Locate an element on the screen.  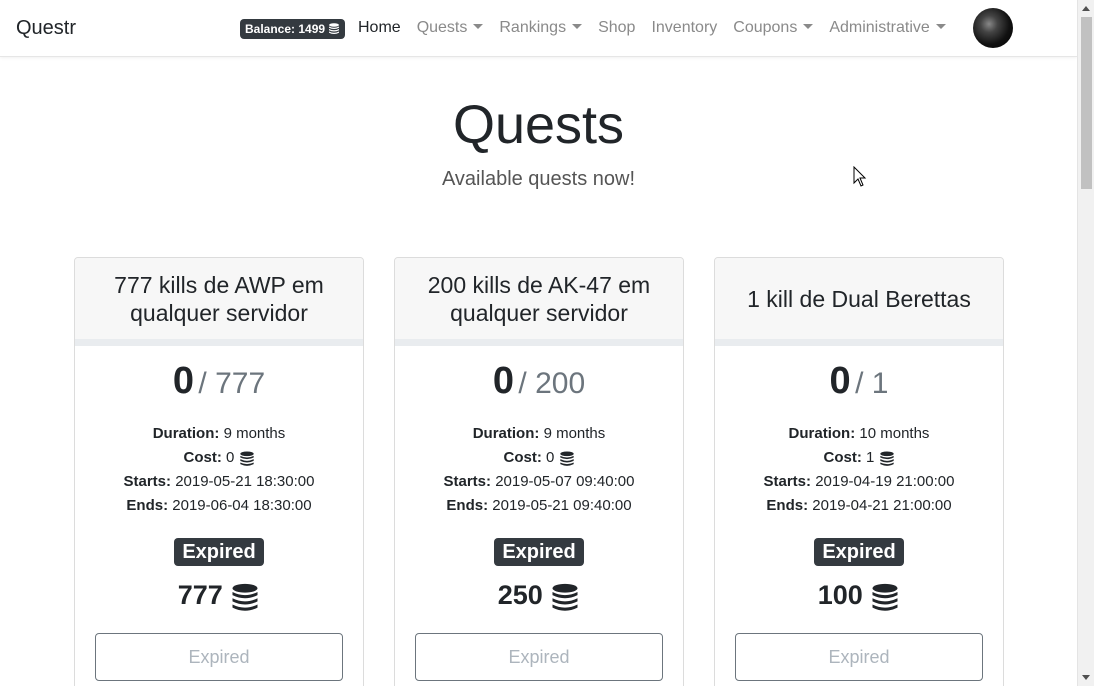
starts-value: 2019-04-19 21:00:00 is located at coordinates (885, 481).